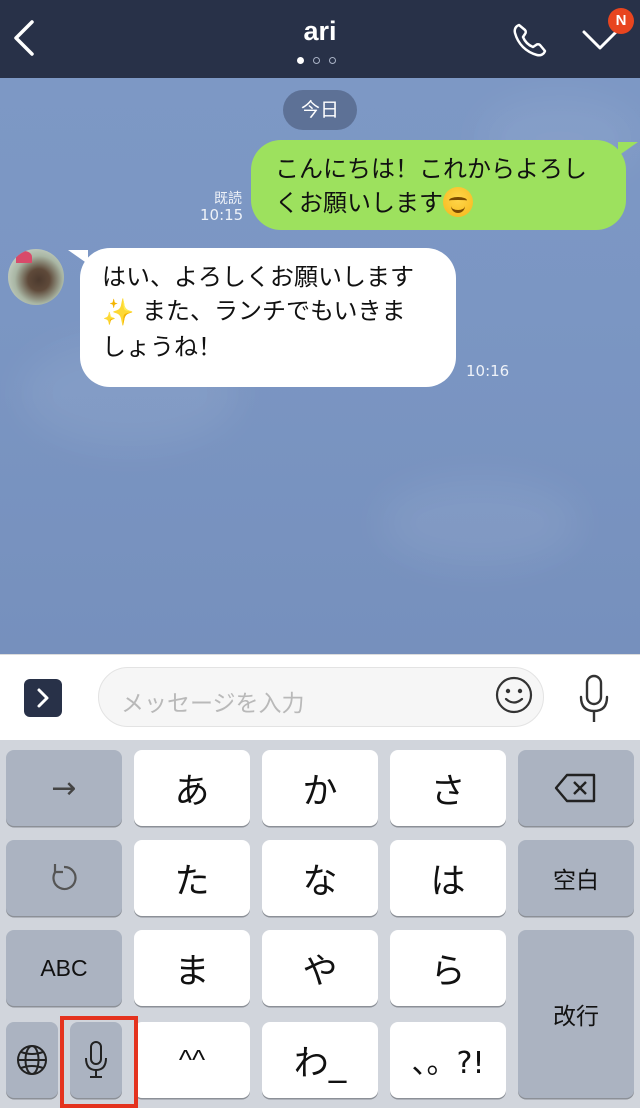 Image resolution: width=640 pixels, height=1108 pixels. Describe the element at coordinates (192, 968) in the screenshot. I see `kana-key-ma: ま` at that location.